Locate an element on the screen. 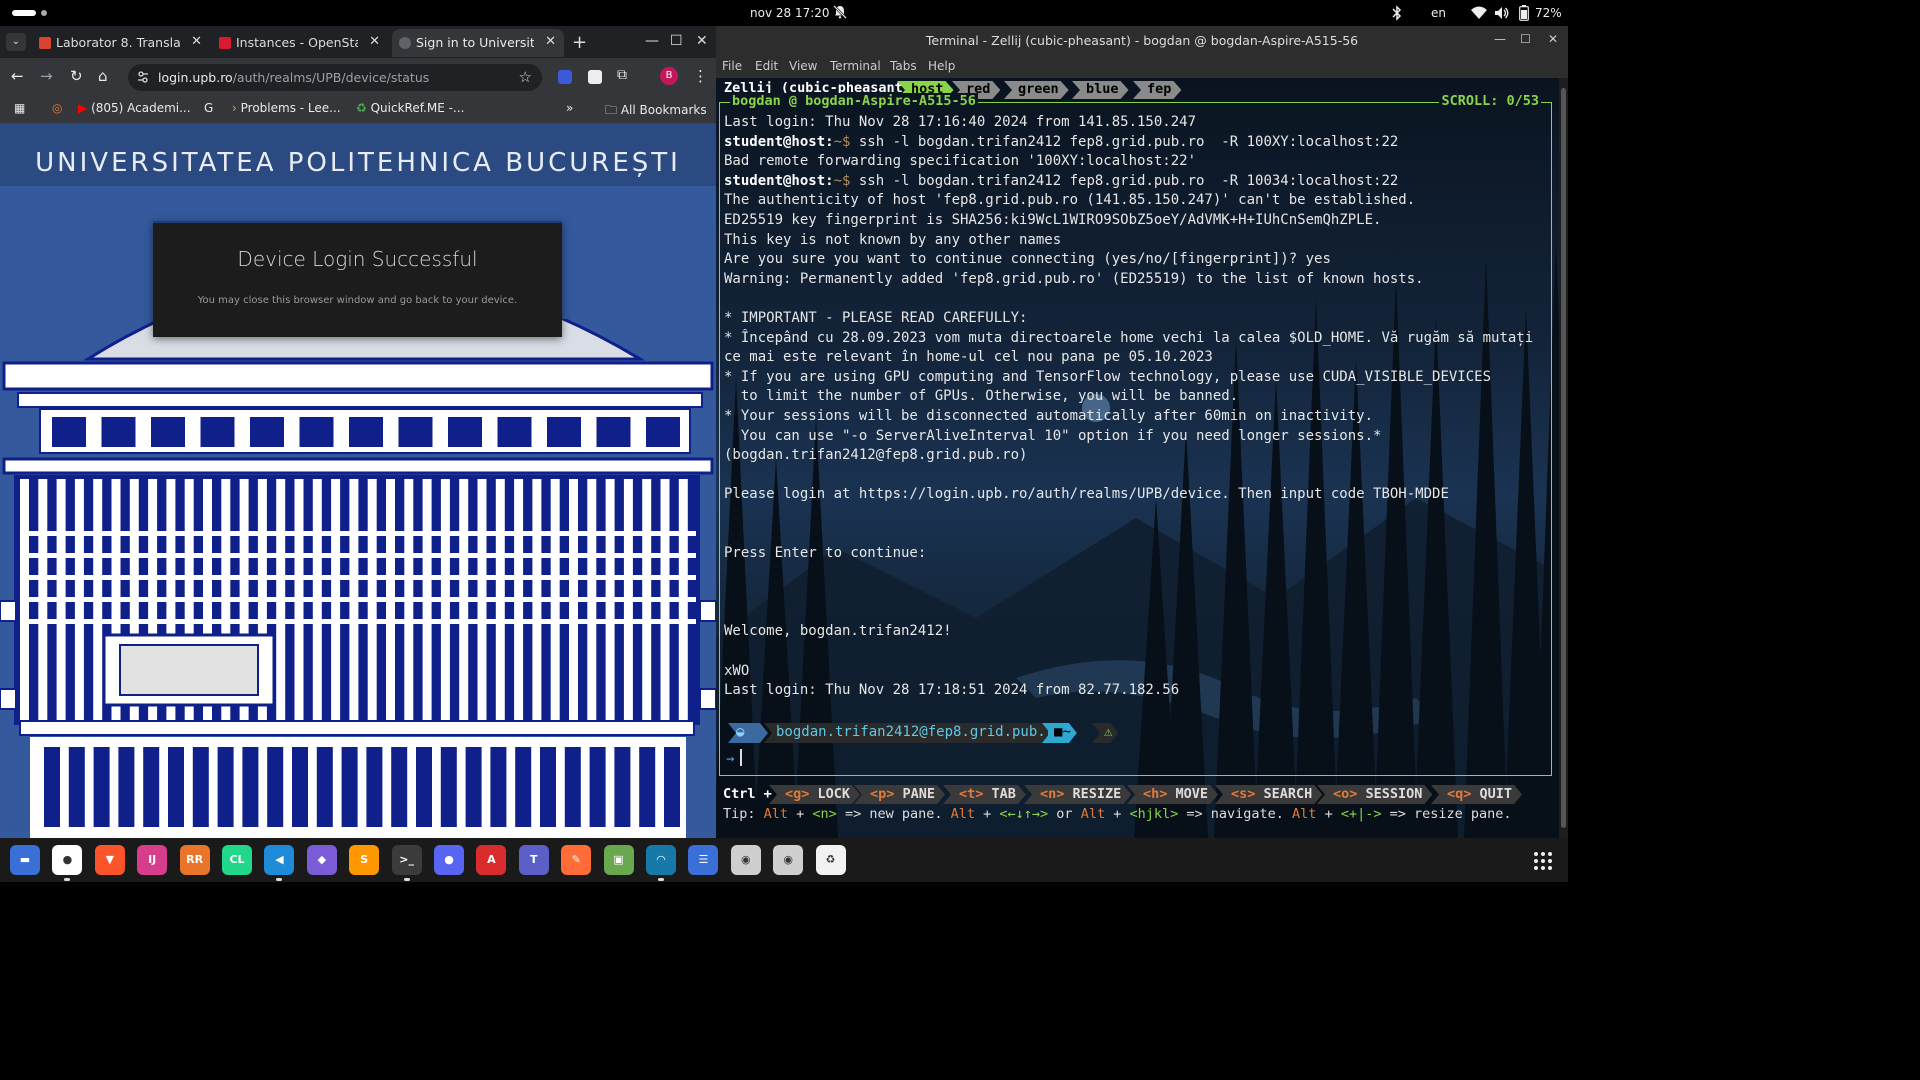 The image size is (1920, 1080). extension-b-icon is located at coordinates (595, 77).